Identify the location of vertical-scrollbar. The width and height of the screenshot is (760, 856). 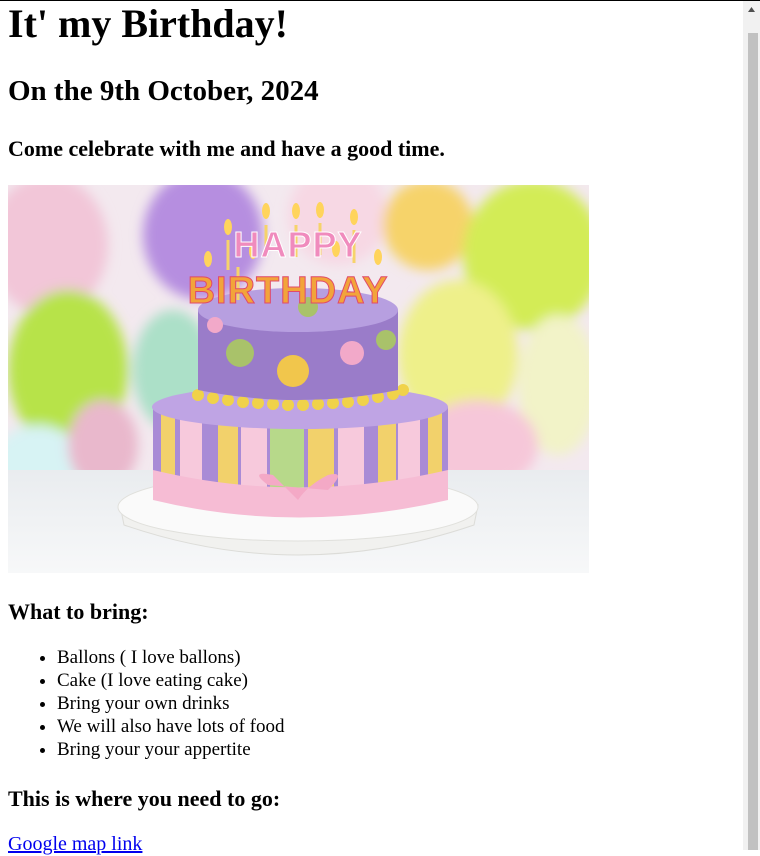
(751, 425).